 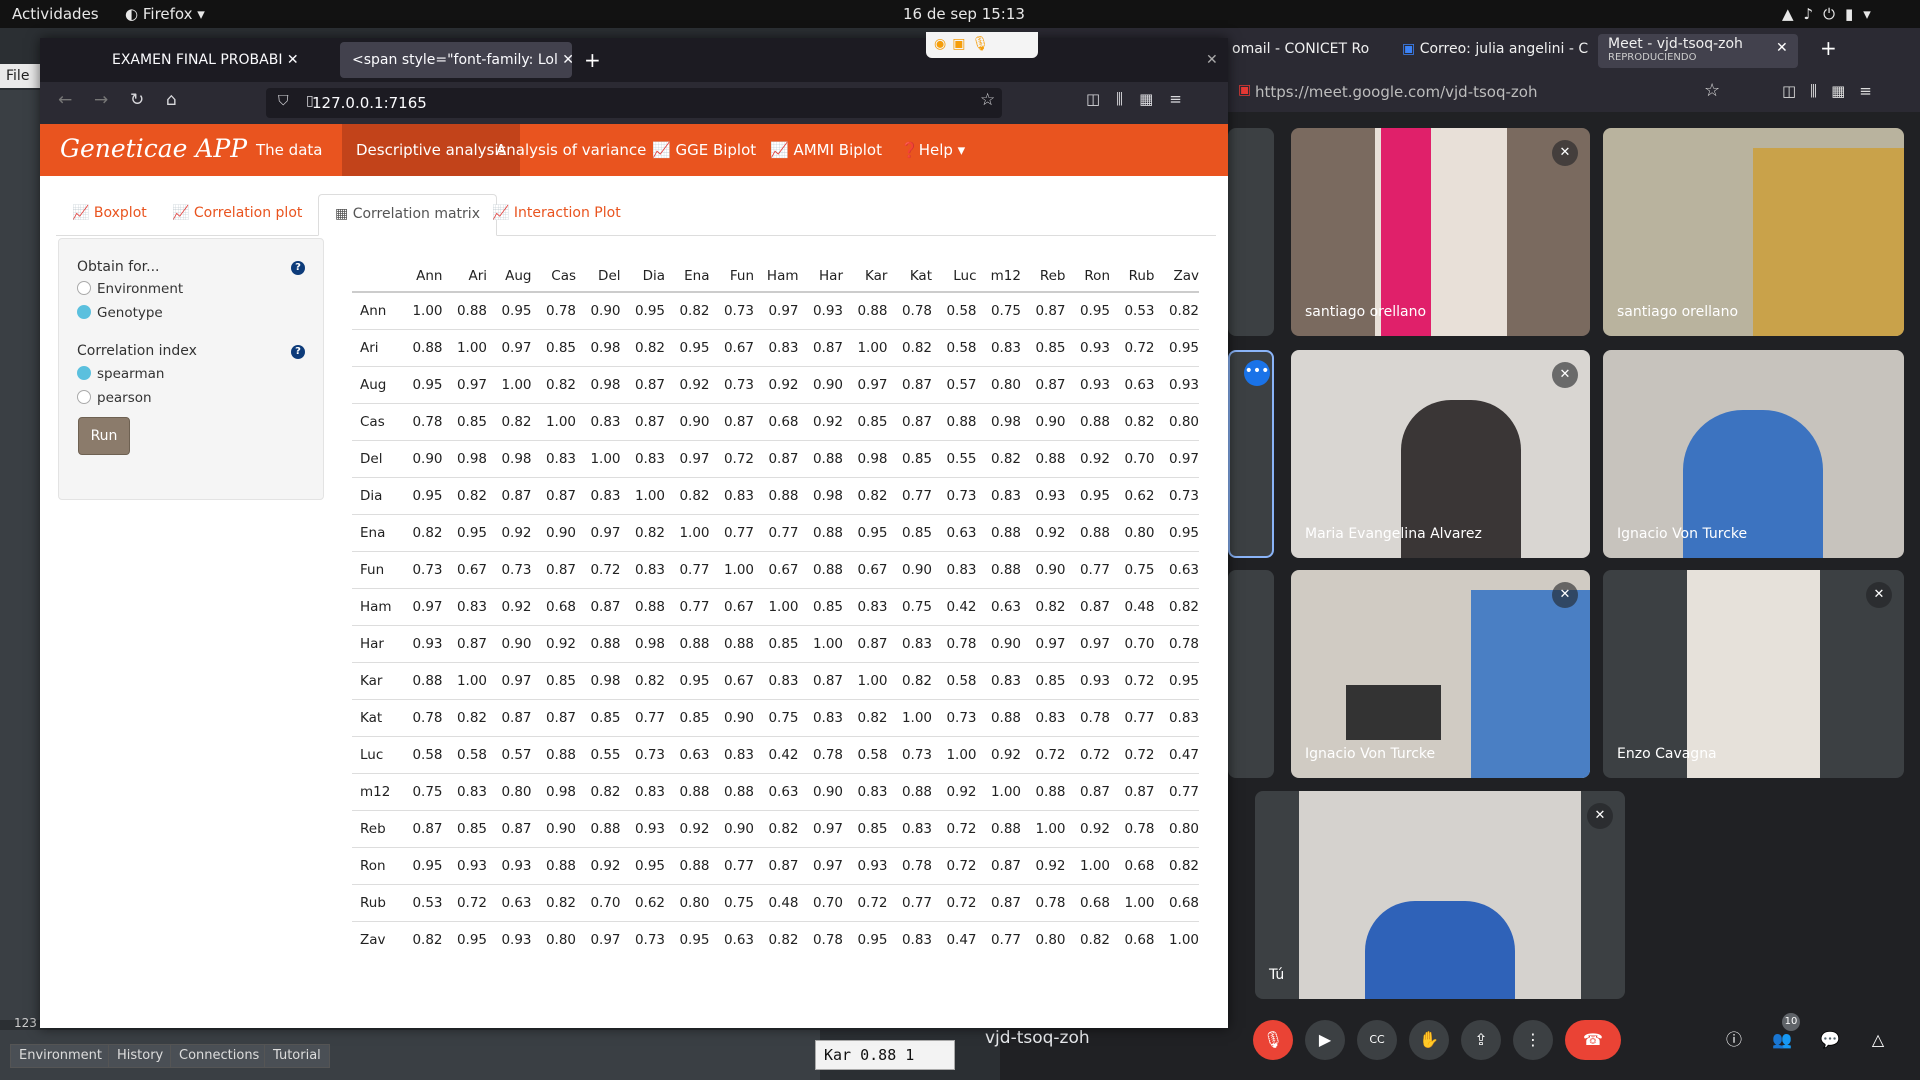 I want to click on tab-conicet: omail - CONICET Ro, so click(x=1307, y=50).